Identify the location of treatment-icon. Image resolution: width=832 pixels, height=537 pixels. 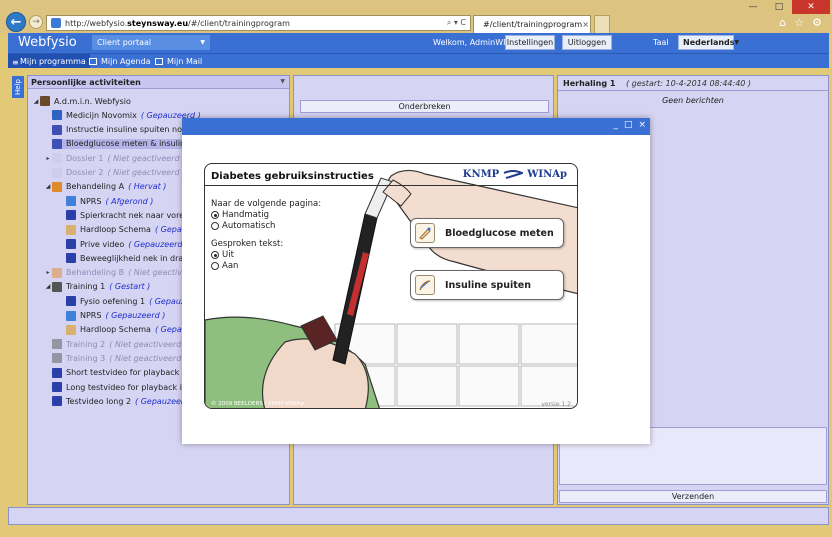
(57, 186).